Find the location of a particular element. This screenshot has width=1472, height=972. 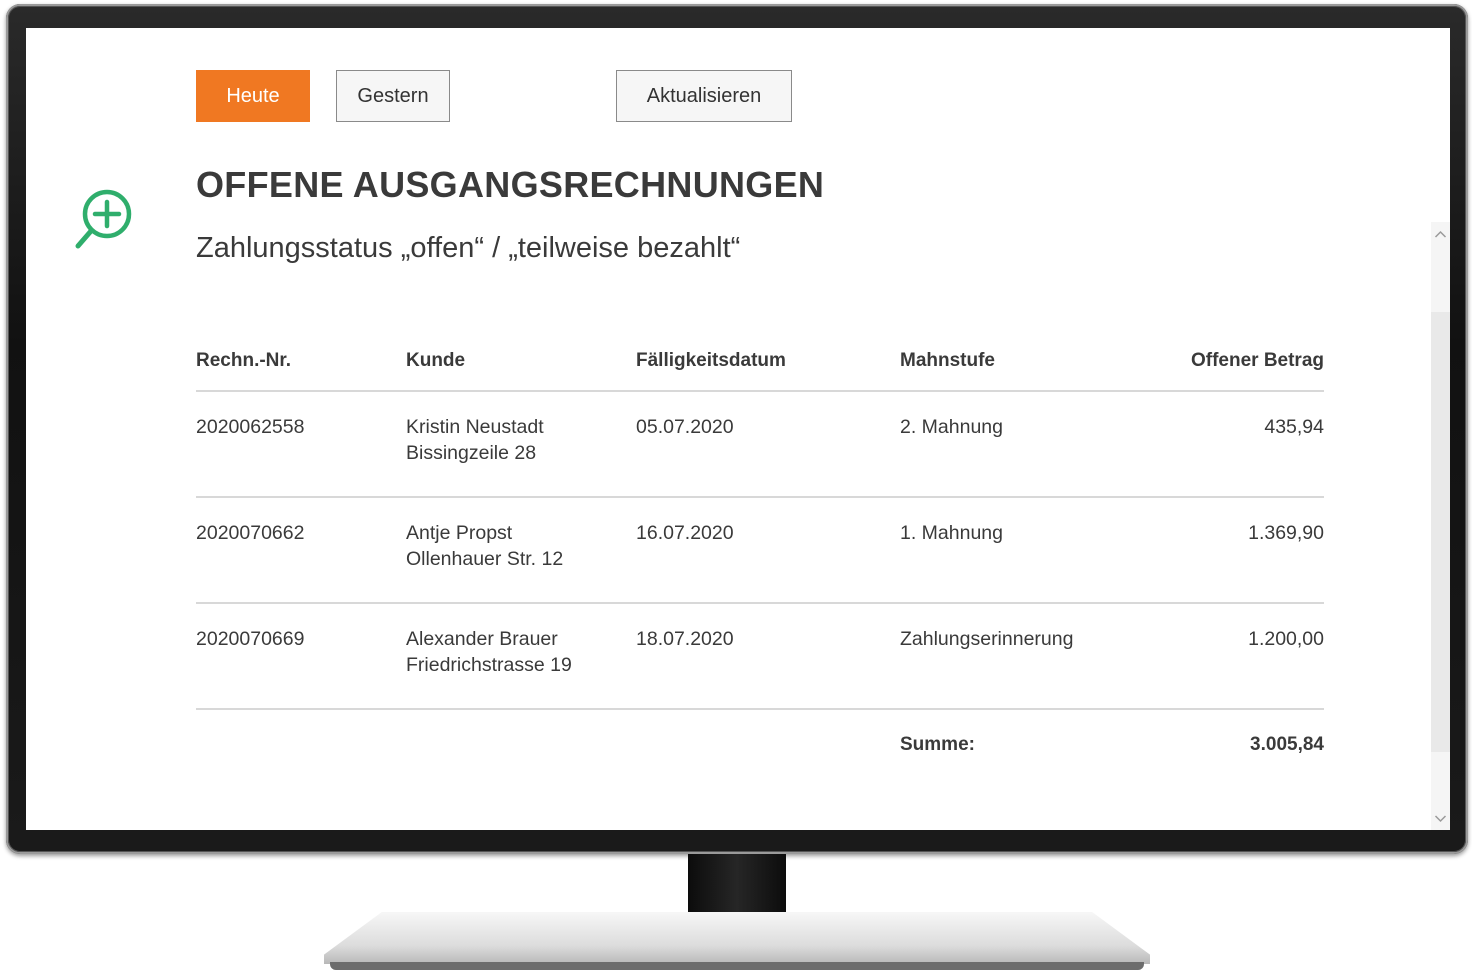

customer-name: Kristin Neustadt is located at coordinates (475, 427).